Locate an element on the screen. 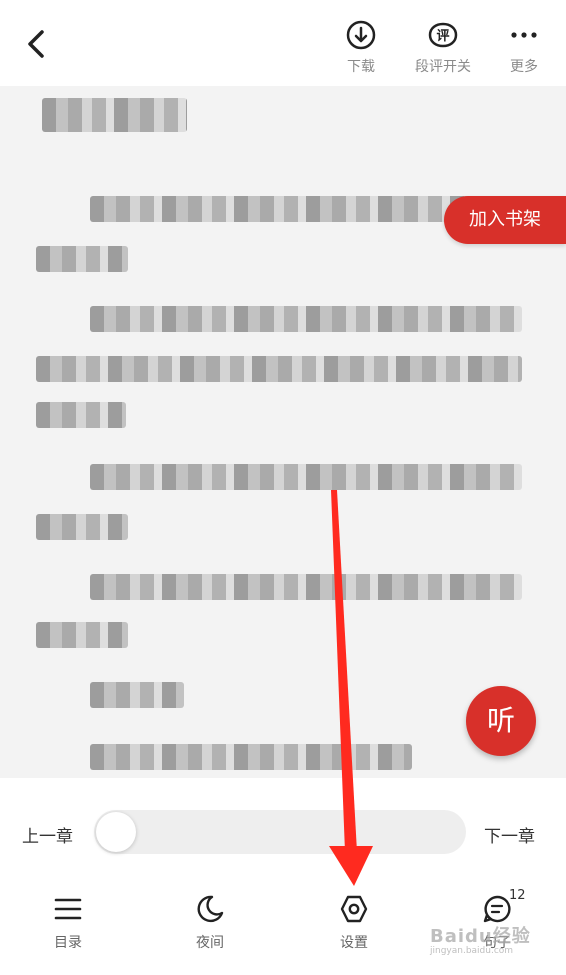 The height and width of the screenshot is (975, 566). back-button is located at coordinates (38, 44).